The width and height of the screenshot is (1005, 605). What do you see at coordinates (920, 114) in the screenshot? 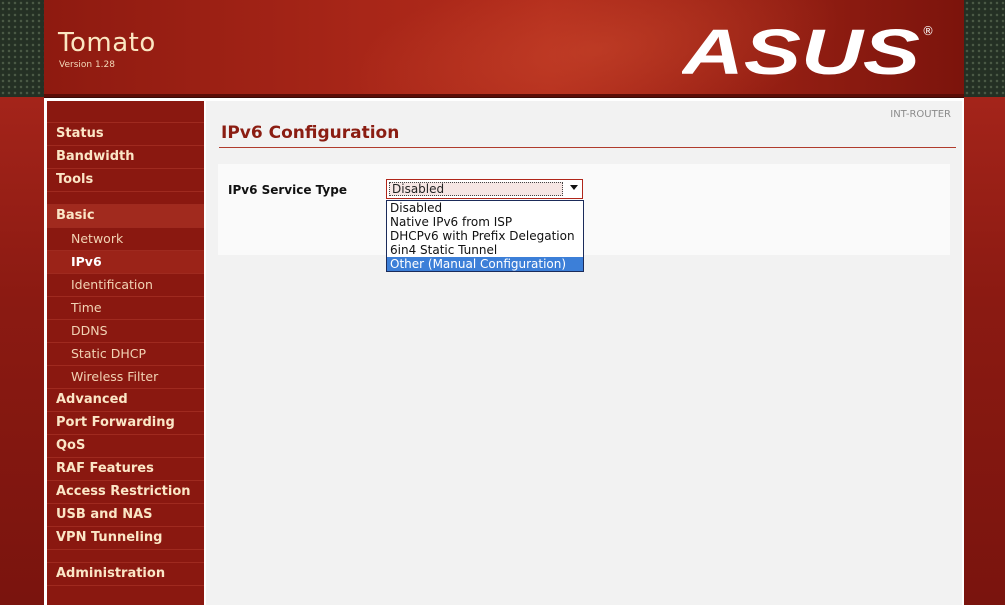
I see `router-name: INT-ROUTER` at bounding box center [920, 114].